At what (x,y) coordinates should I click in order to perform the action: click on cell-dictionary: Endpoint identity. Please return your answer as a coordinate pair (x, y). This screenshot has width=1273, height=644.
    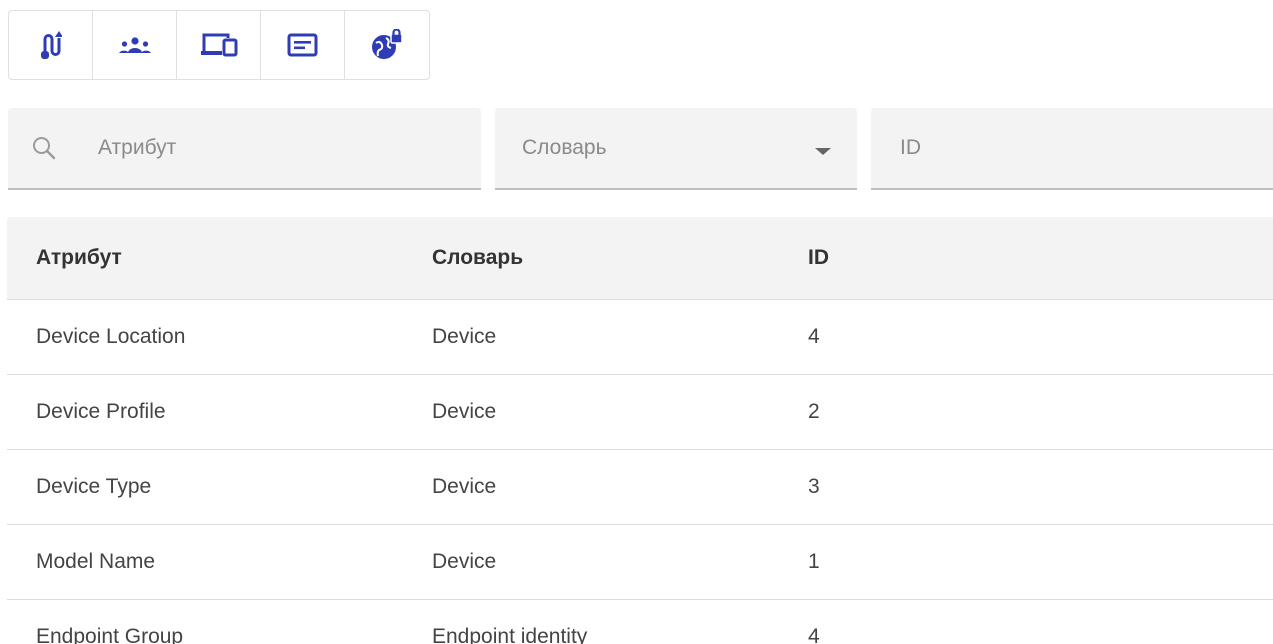
    Looking at the image, I should click on (510, 634).